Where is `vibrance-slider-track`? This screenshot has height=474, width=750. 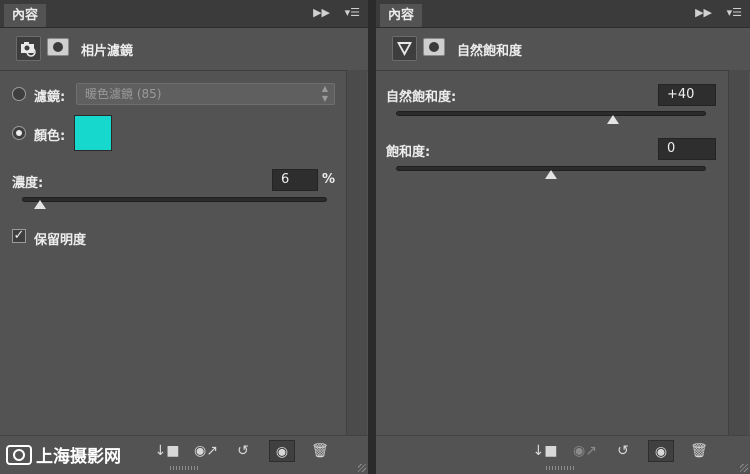
vibrance-slider-track is located at coordinates (551, 113).